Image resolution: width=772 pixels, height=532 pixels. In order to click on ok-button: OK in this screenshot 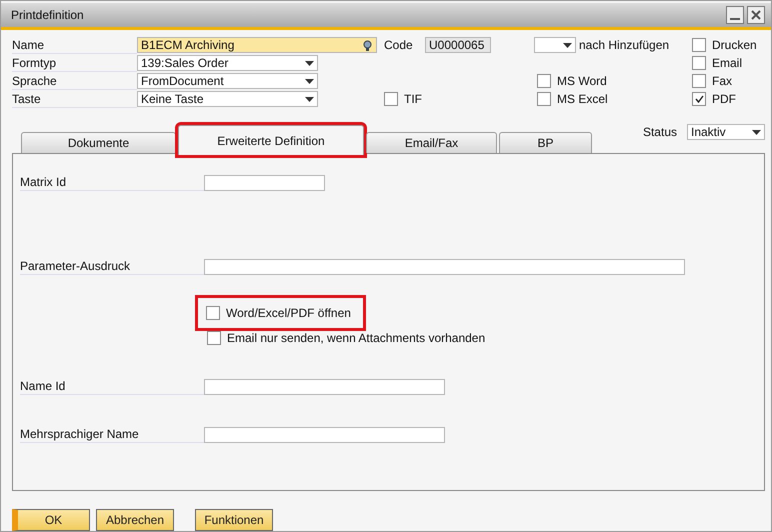, I will do `click(51, 520)`.